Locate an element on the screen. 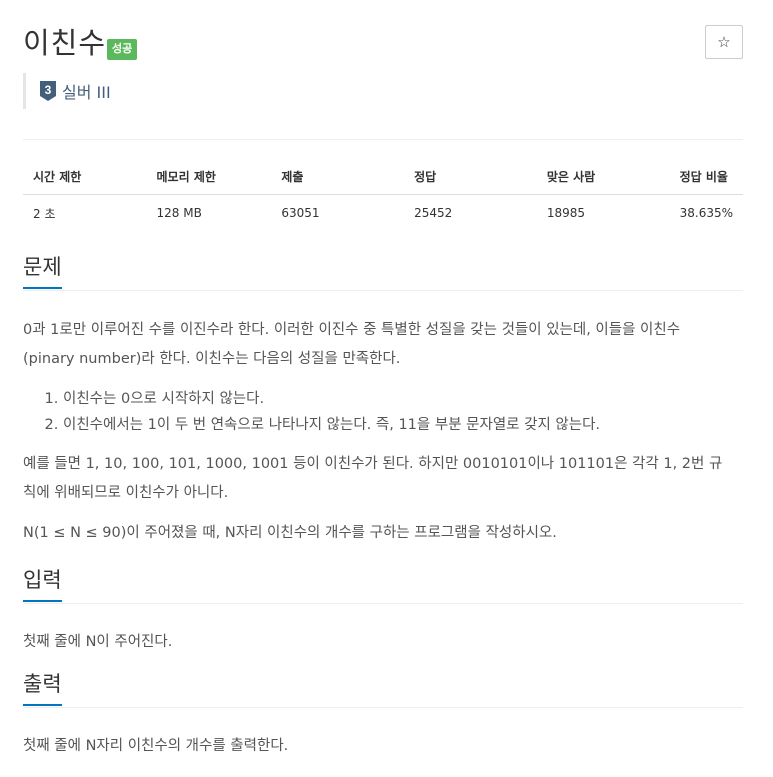 The image size is (773, 777). tier-number: 3 is located at coordinates (48, 90).